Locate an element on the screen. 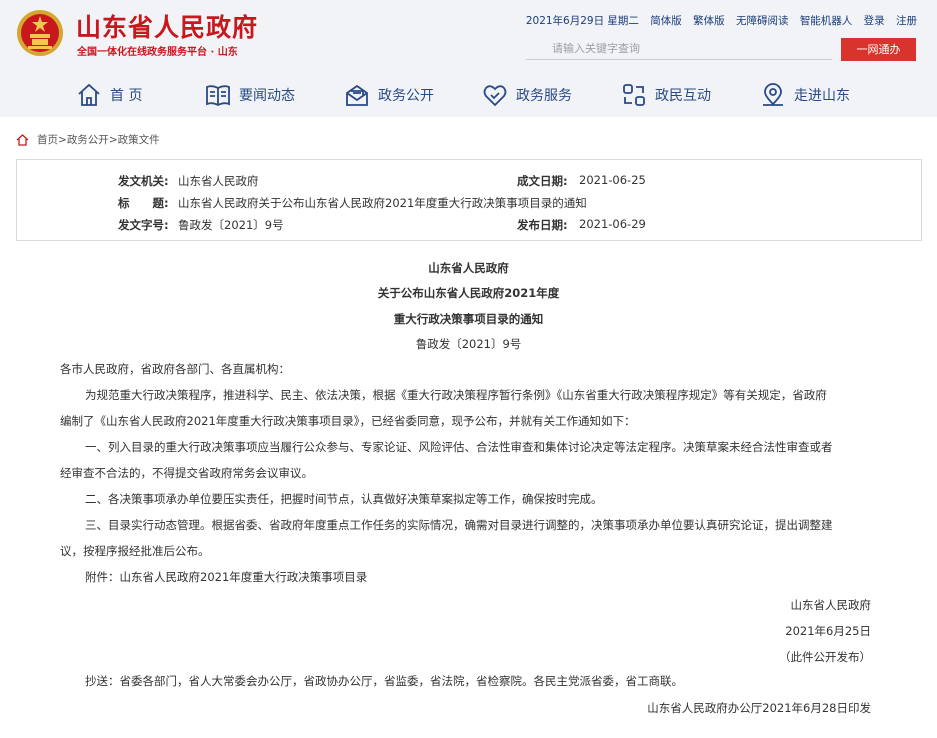 Image resolution: width=937 pixels, height=738 pixels. site-title: 山东省人民政府 is located at coordinates (167, 26).